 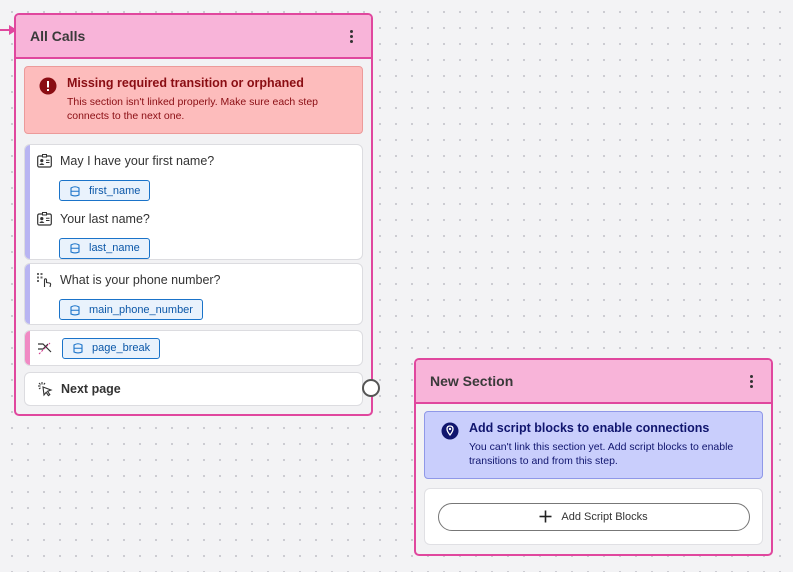 What do you see at coordinates (44, 279) in the screenshot?
I see `keypad-touch-icon` at bounding box center [44, 279].